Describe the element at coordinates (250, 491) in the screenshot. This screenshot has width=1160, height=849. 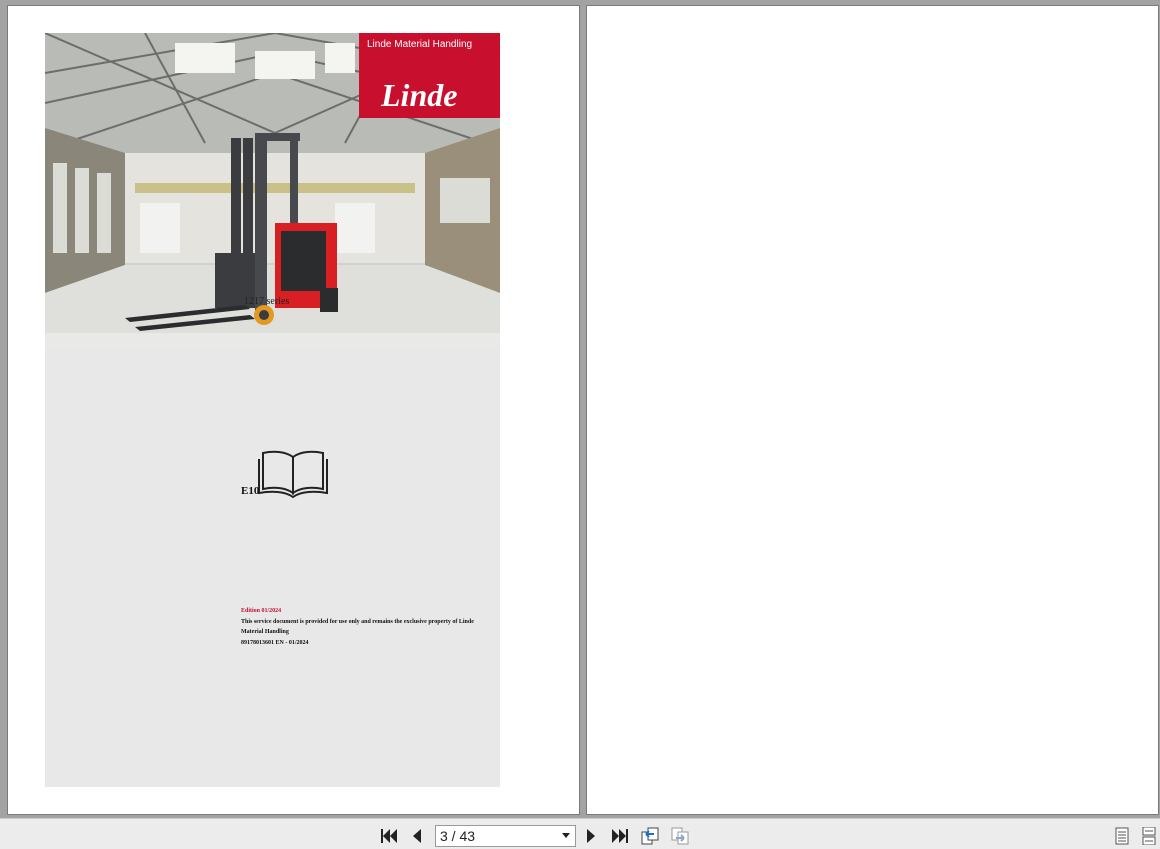
I see `model-label: E10` at that location.